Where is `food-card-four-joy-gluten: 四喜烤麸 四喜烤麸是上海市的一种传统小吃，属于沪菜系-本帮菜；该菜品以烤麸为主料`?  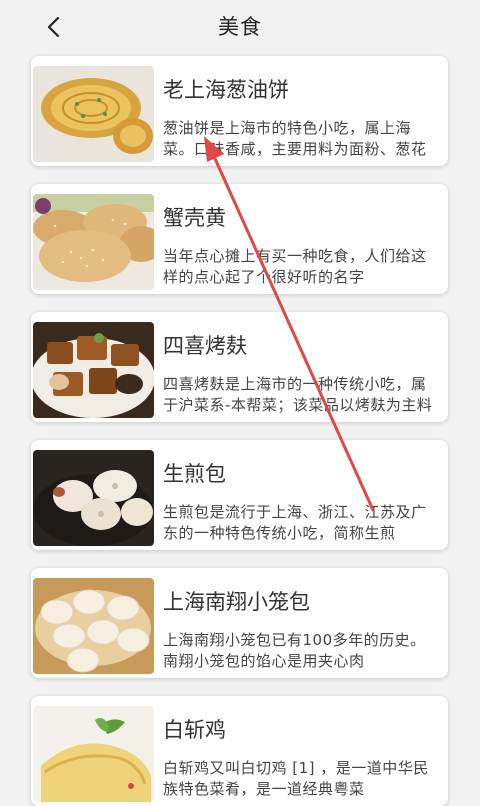 food-card-four-joy-gluten: 四喜烤麸 四喜烤麸是上海市的一种传统小吃，属于沪菜系-本帮菜；该菜品以烤麸为主料 is located at coordinates (239, 367).